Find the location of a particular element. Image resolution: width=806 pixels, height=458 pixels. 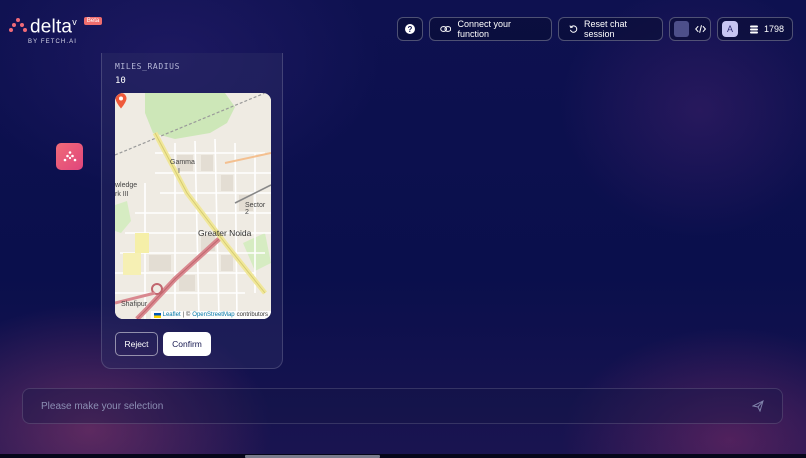

brand-logo: deltav Beta BY FETCH.AI is located at coordinates (56, 29).